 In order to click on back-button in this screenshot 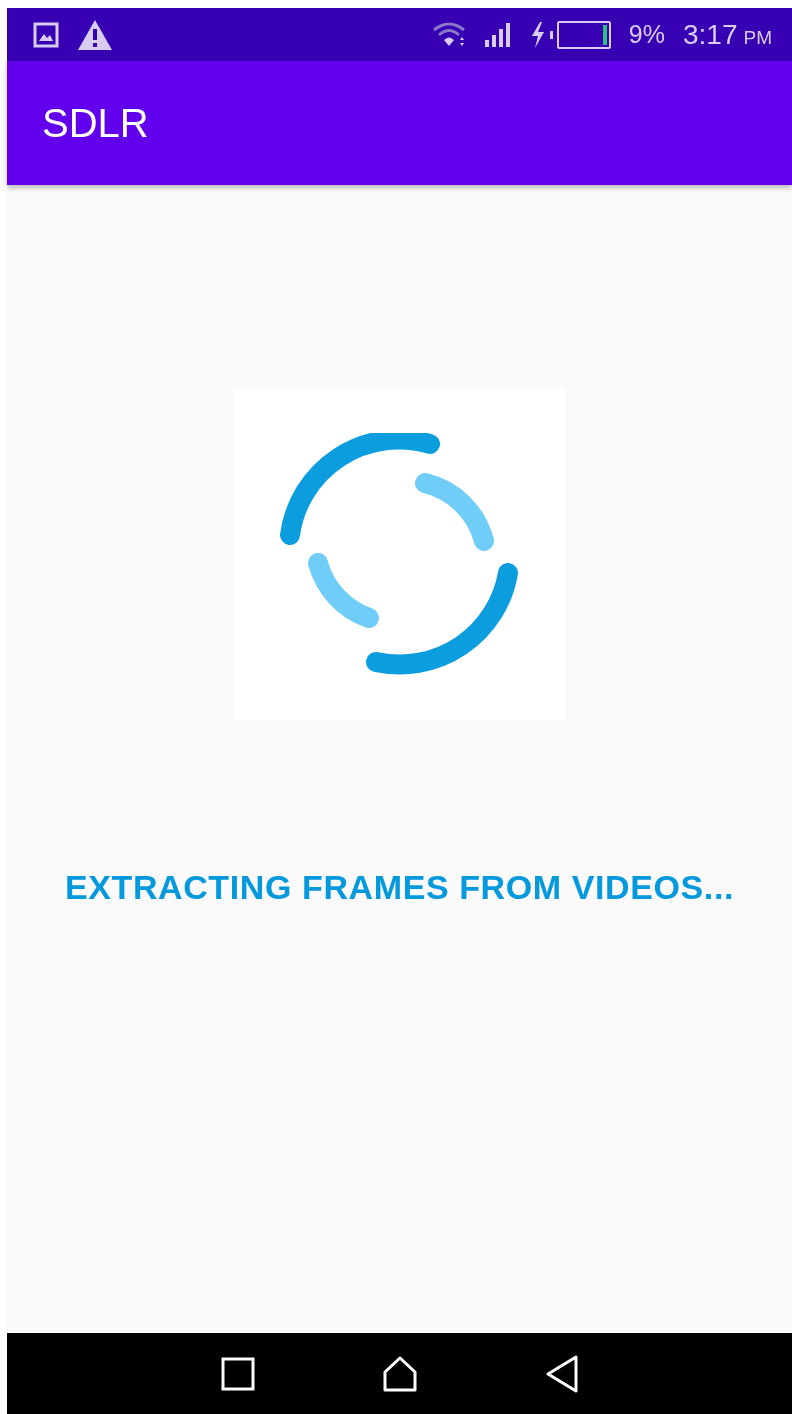, I will do `click(561, 1373)`.